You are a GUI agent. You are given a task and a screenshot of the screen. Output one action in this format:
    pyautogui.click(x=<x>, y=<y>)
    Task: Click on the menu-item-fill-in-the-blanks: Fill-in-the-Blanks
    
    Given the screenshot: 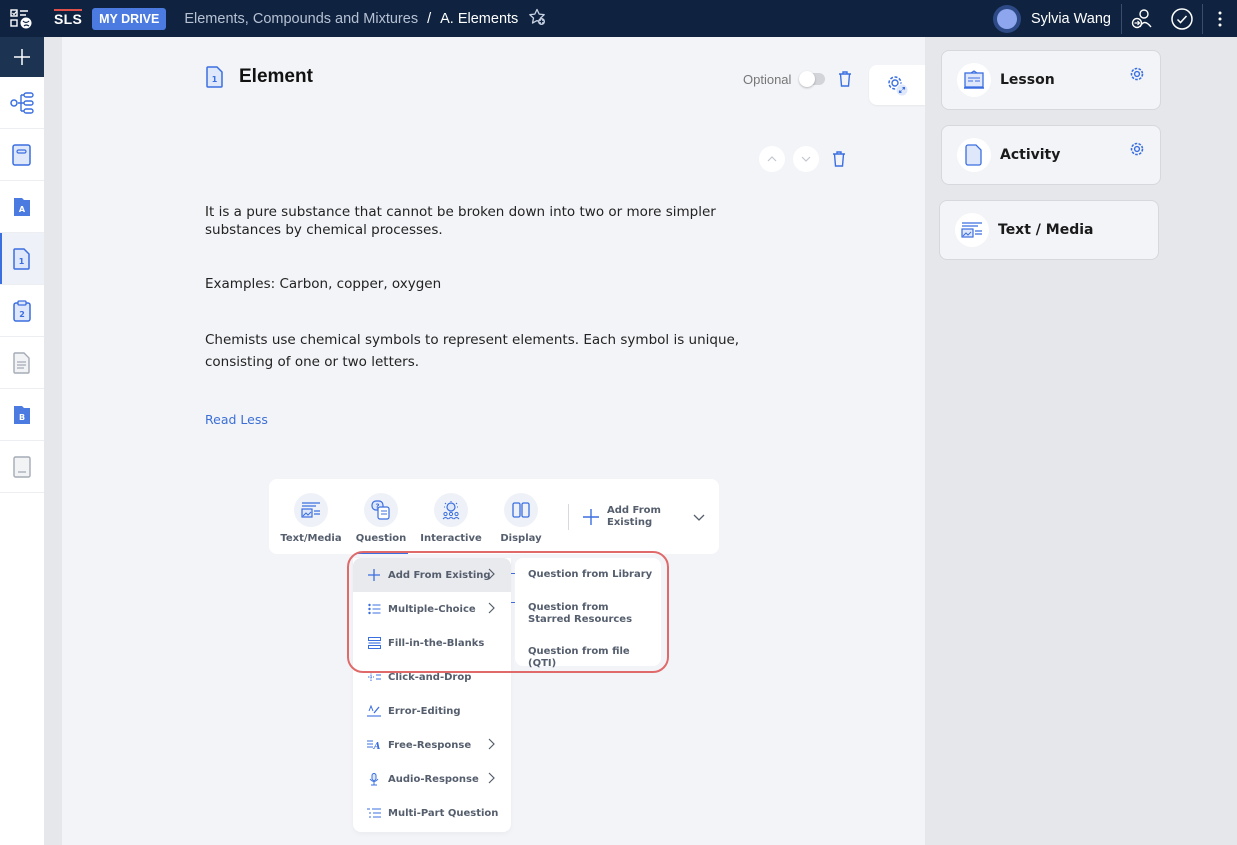 What is the action you would take?
    pyautogui.click(x=432, y=643)
    